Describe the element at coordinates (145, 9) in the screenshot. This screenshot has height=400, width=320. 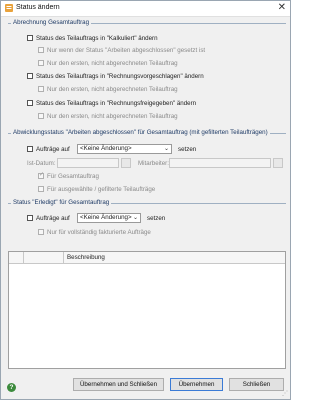
I see `title-bar: Status ändern ✕` at that location.